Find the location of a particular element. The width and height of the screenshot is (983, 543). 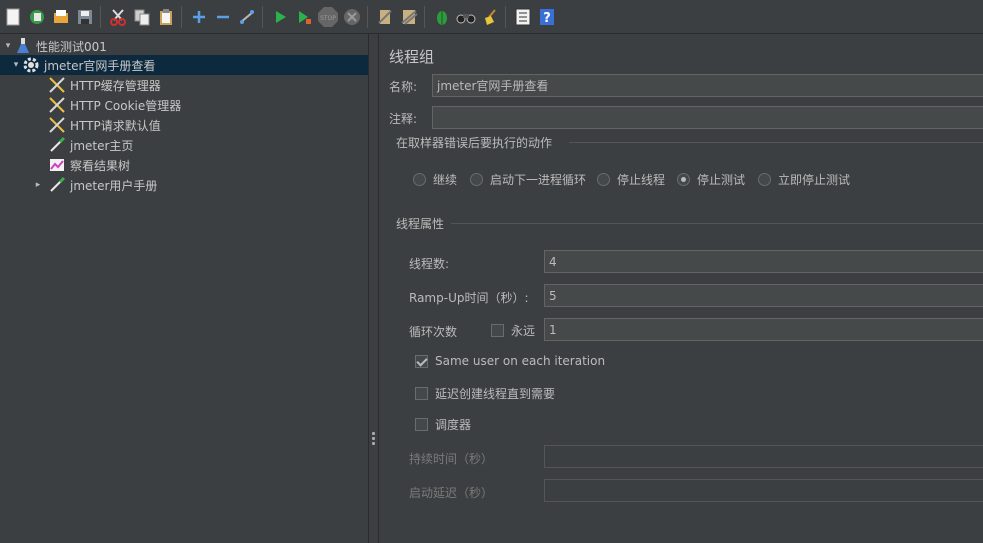

error-action-section-title: 在取样器错误后要执行的动作 is located at coordinates (474, 143).